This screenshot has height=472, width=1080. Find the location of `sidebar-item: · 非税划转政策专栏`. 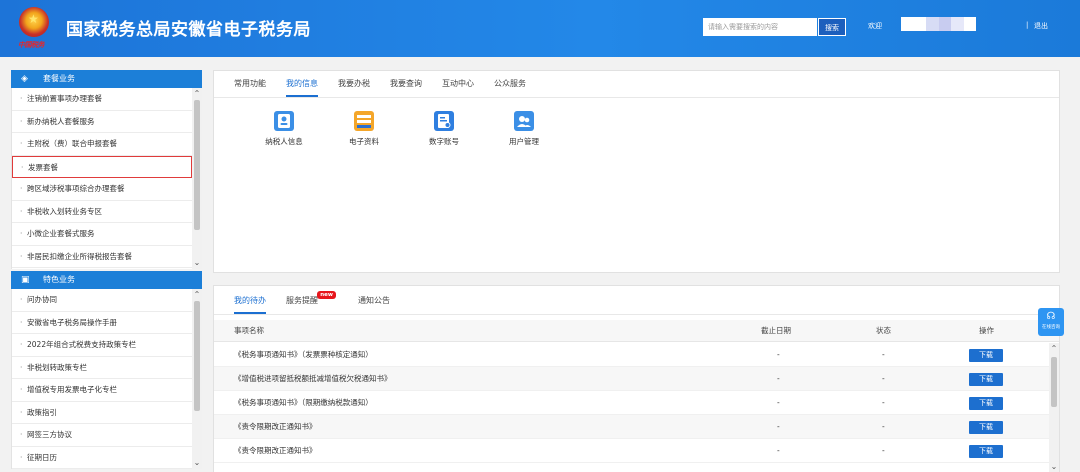

sidebar-item: · 非税划转政策专栏 is located at coordinates (102, 368).